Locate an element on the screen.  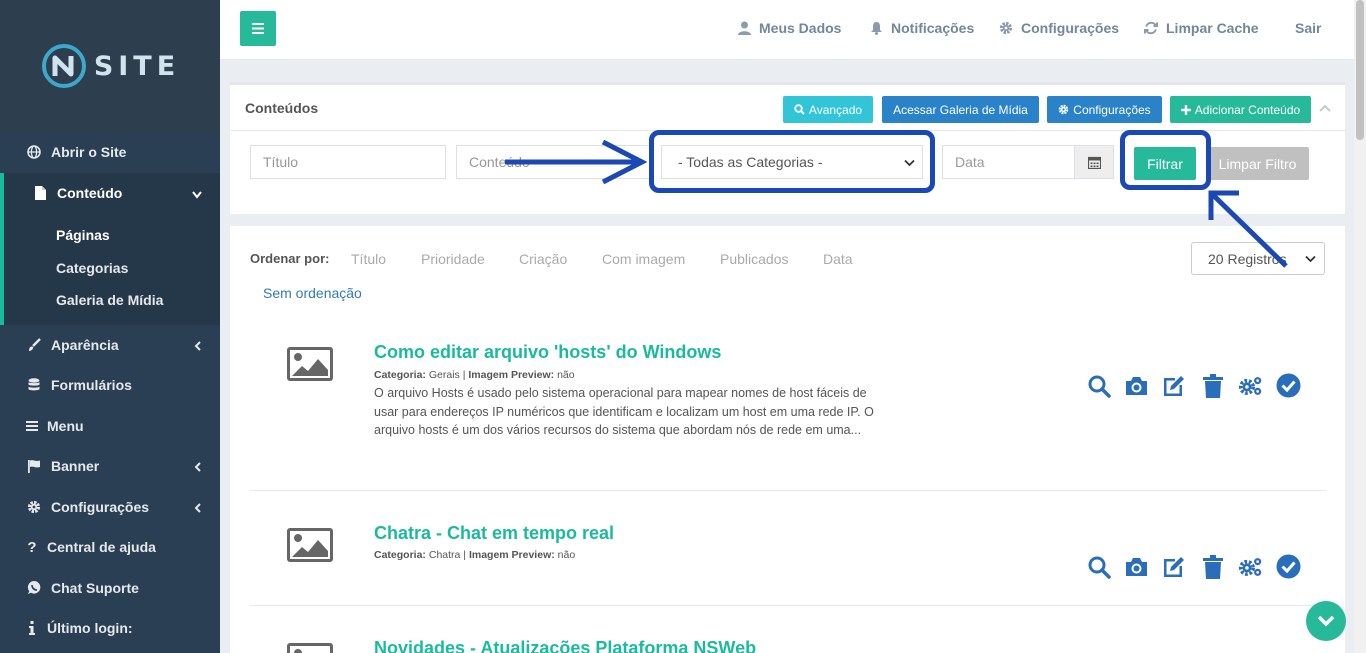
sort-by-priority: Prioridade is located at coordinates (453, 259).